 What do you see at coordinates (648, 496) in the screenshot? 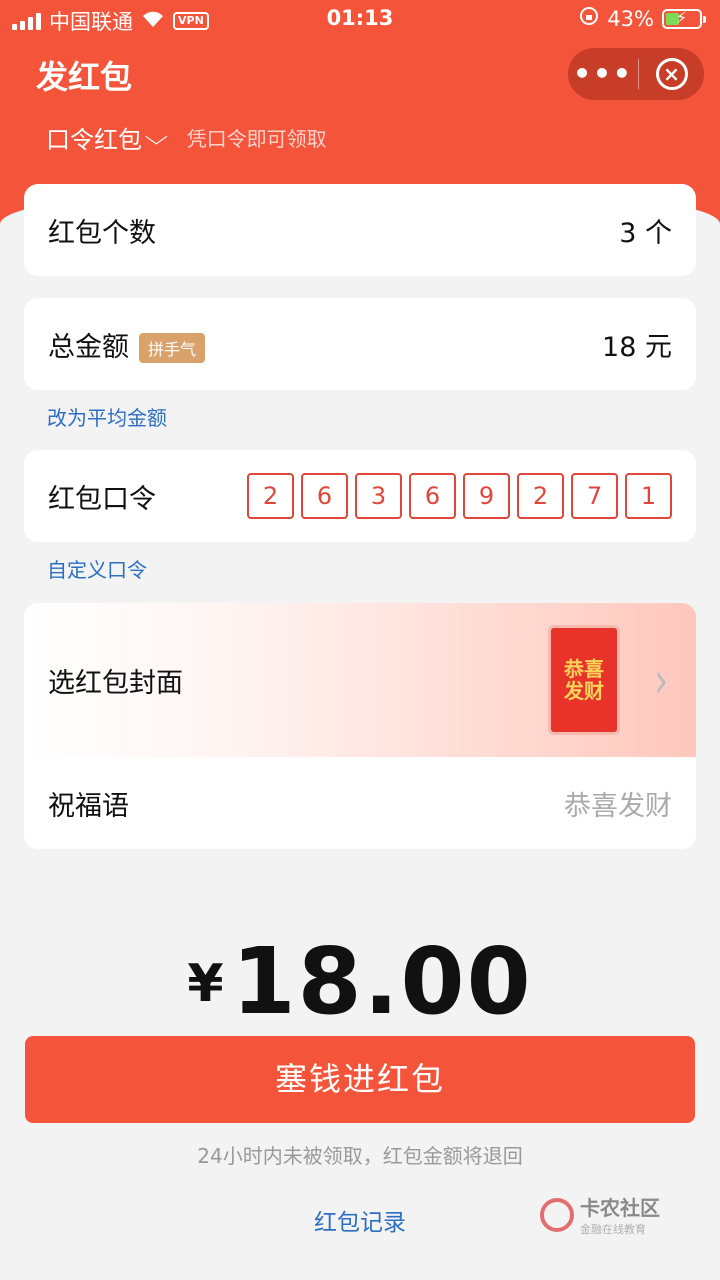
I see `password-digit: 1` at bounding box center [648, 496].